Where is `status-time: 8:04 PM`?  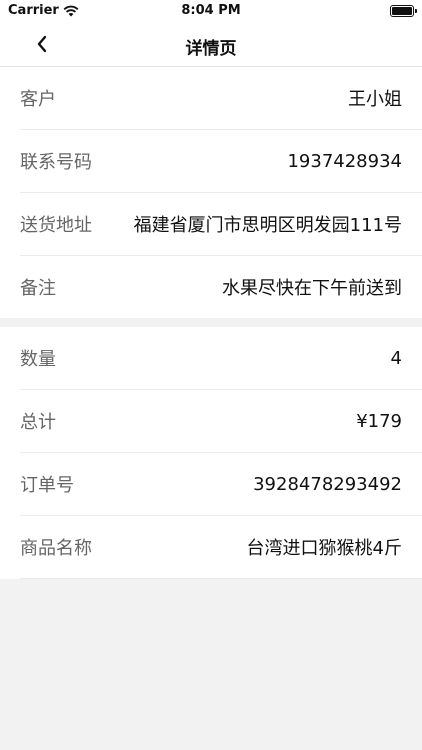
status-time: 8:04 PM is located at coordinates (211, 10).